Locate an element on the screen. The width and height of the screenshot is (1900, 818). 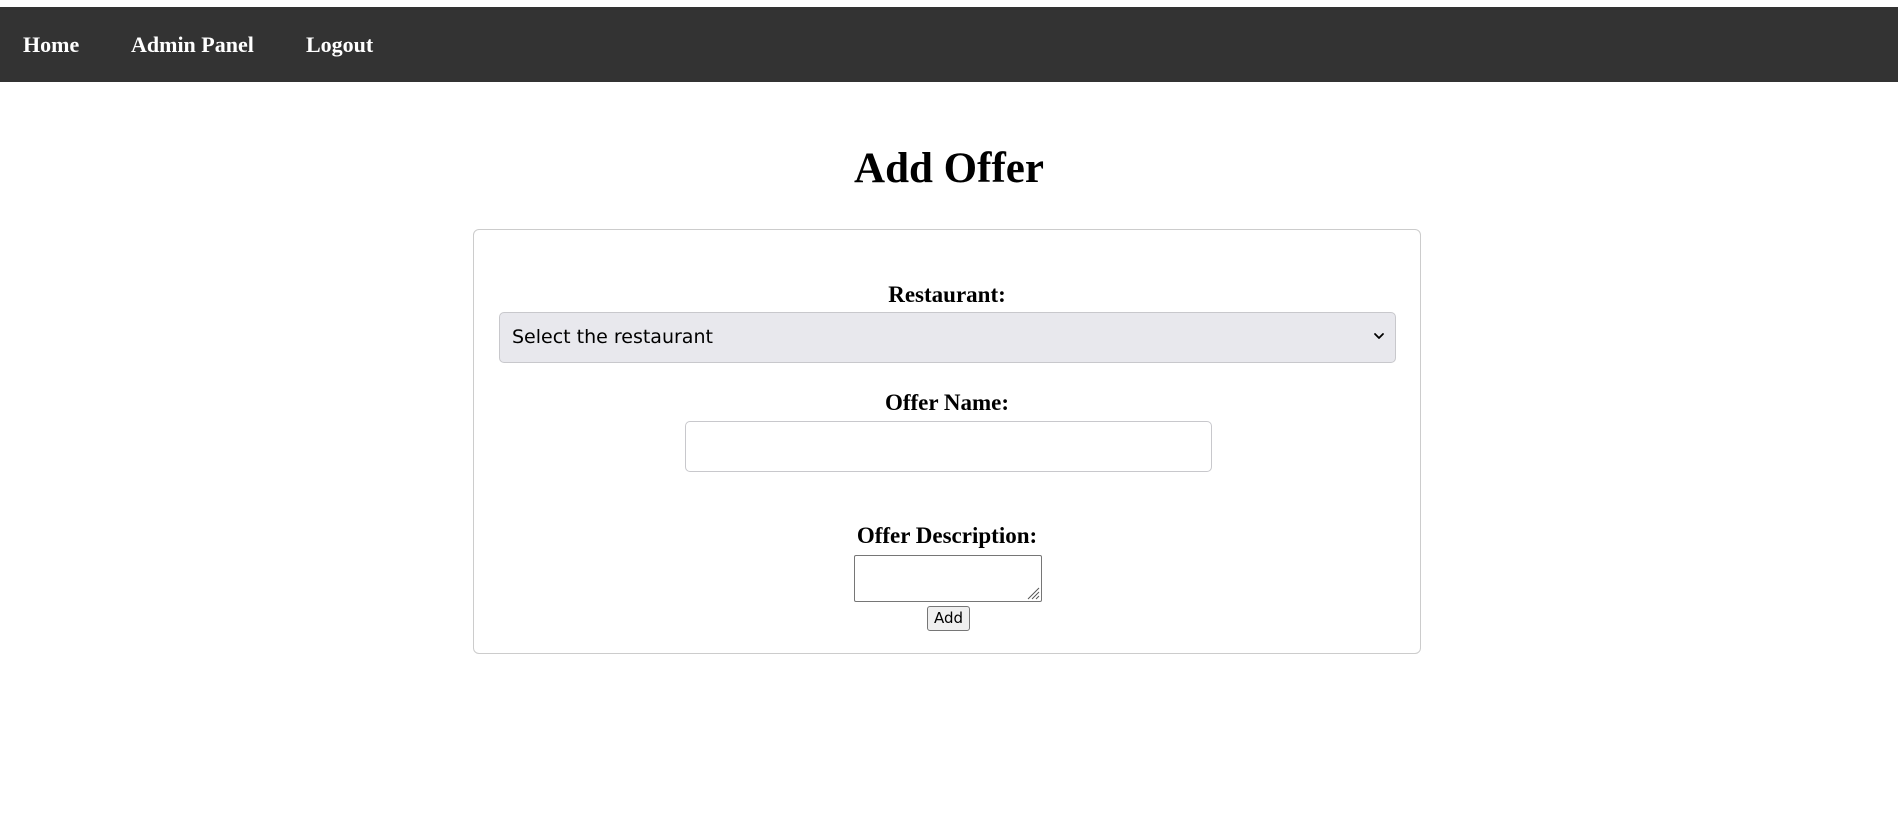
nav-logout-link: Logout is located at coordinates (339, 44).